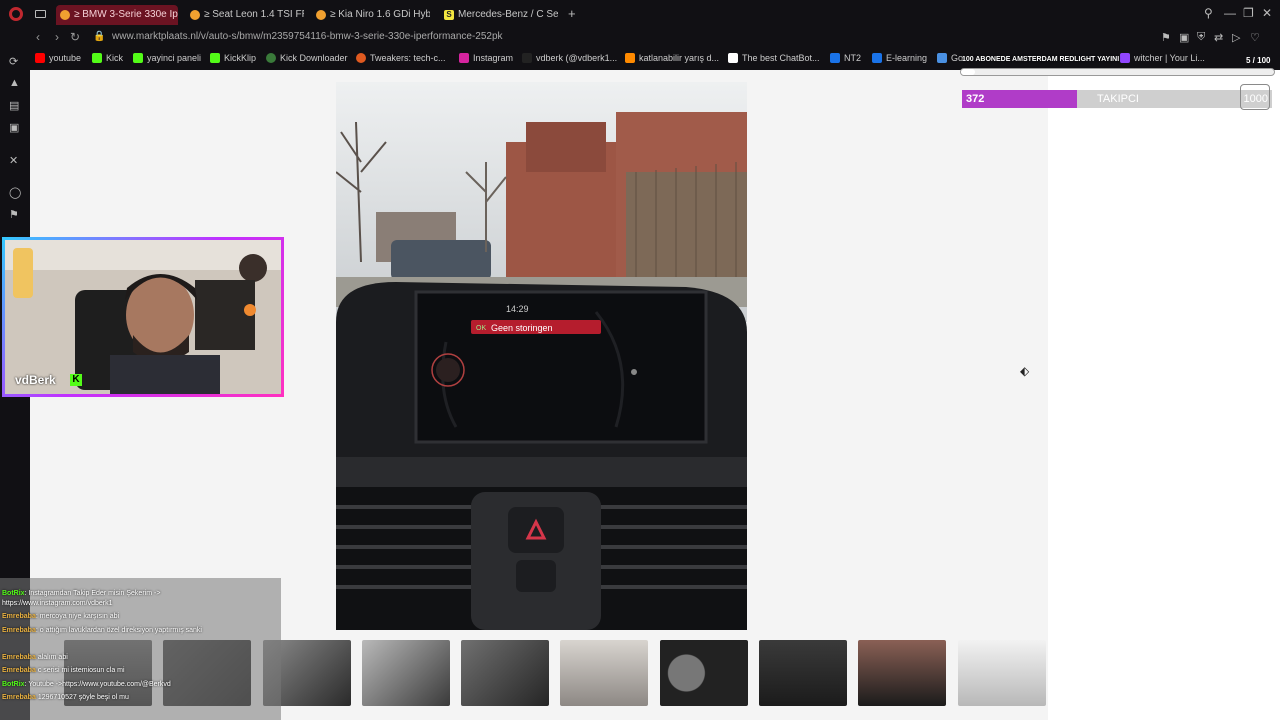 The height and width of the screenshot is (720, 1280). Describe the element at coordinates (522, 328) in the screenshot. I see `car-screen-status: Geen storingen` at that location.